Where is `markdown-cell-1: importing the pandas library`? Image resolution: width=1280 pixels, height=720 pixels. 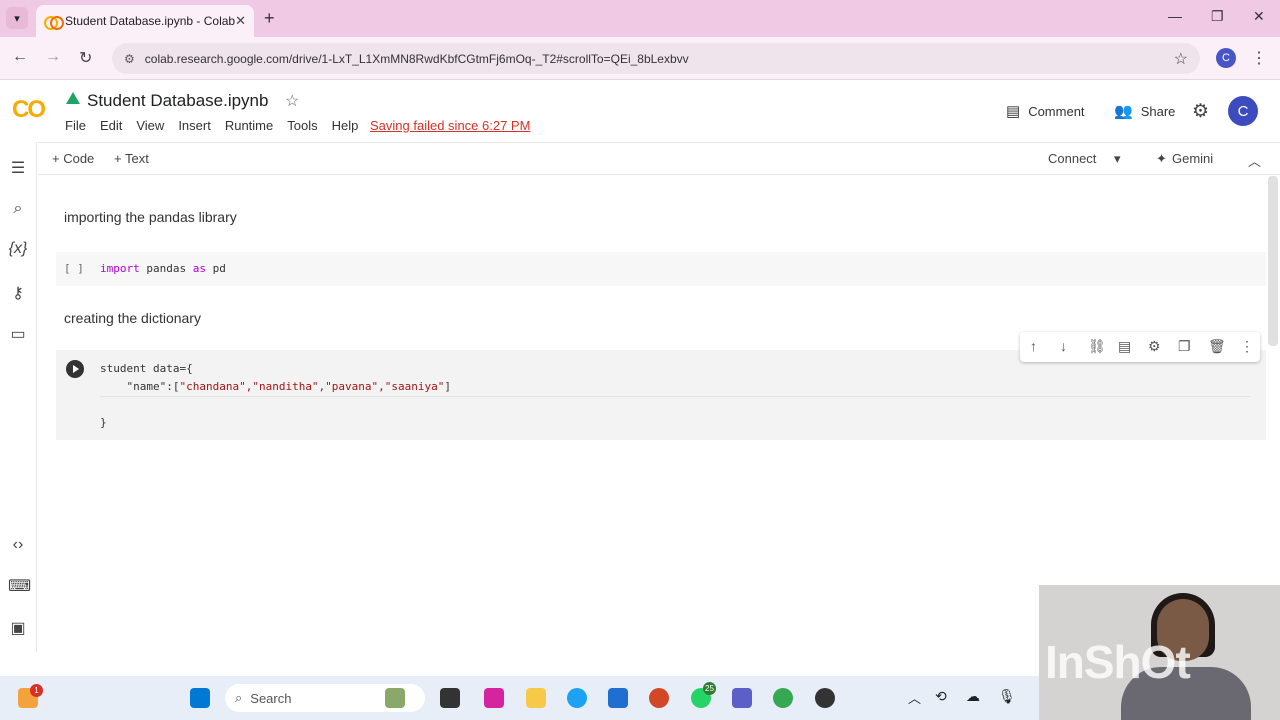
markdown-cell-1: importing the pandas library is located at coordinates (150, 217).